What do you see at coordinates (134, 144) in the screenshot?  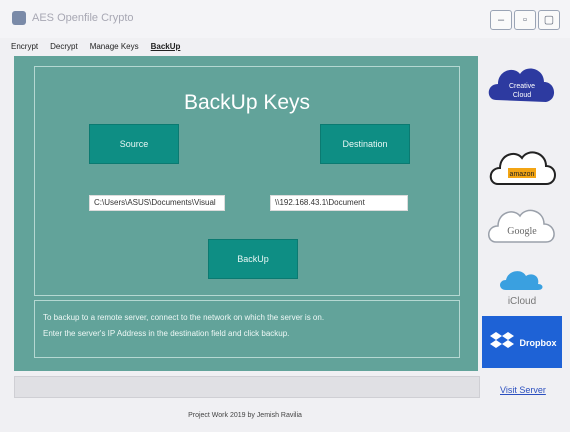 I see `source-button: Source` at bounding box center [134, 144].